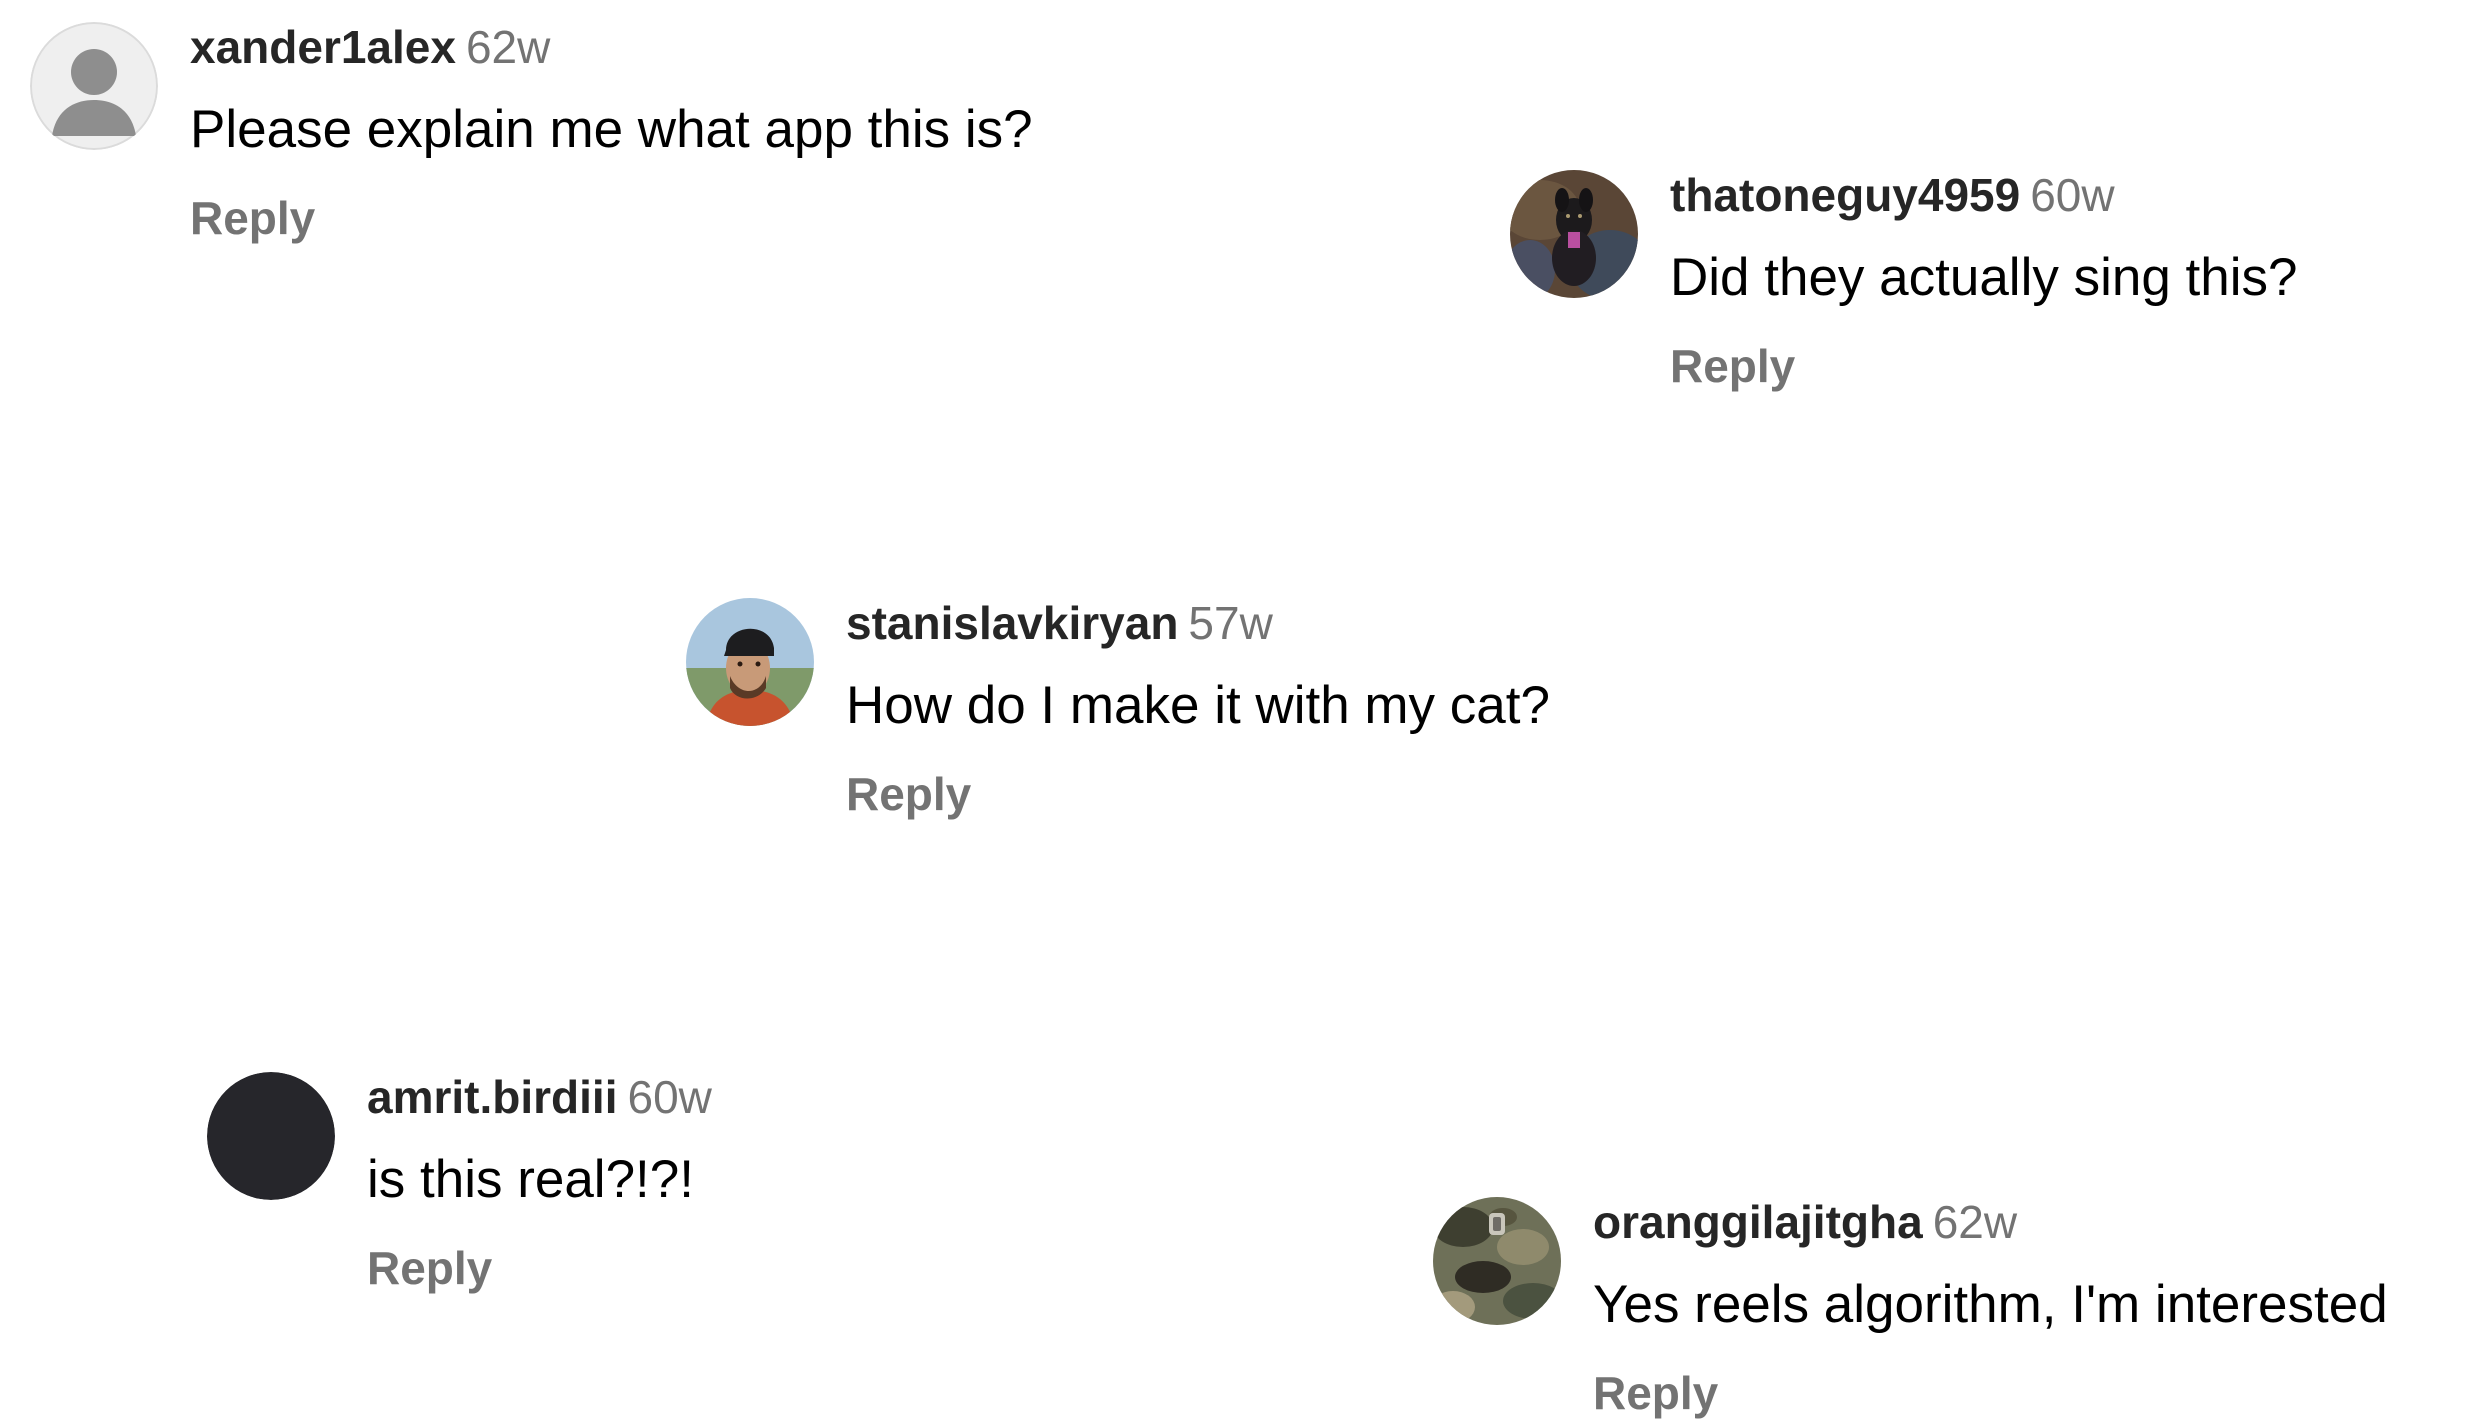 Image resolution: width=2482 pixels, height=1428 pixels. I want to click on dog-photo-avatar, so click(1574, 234).